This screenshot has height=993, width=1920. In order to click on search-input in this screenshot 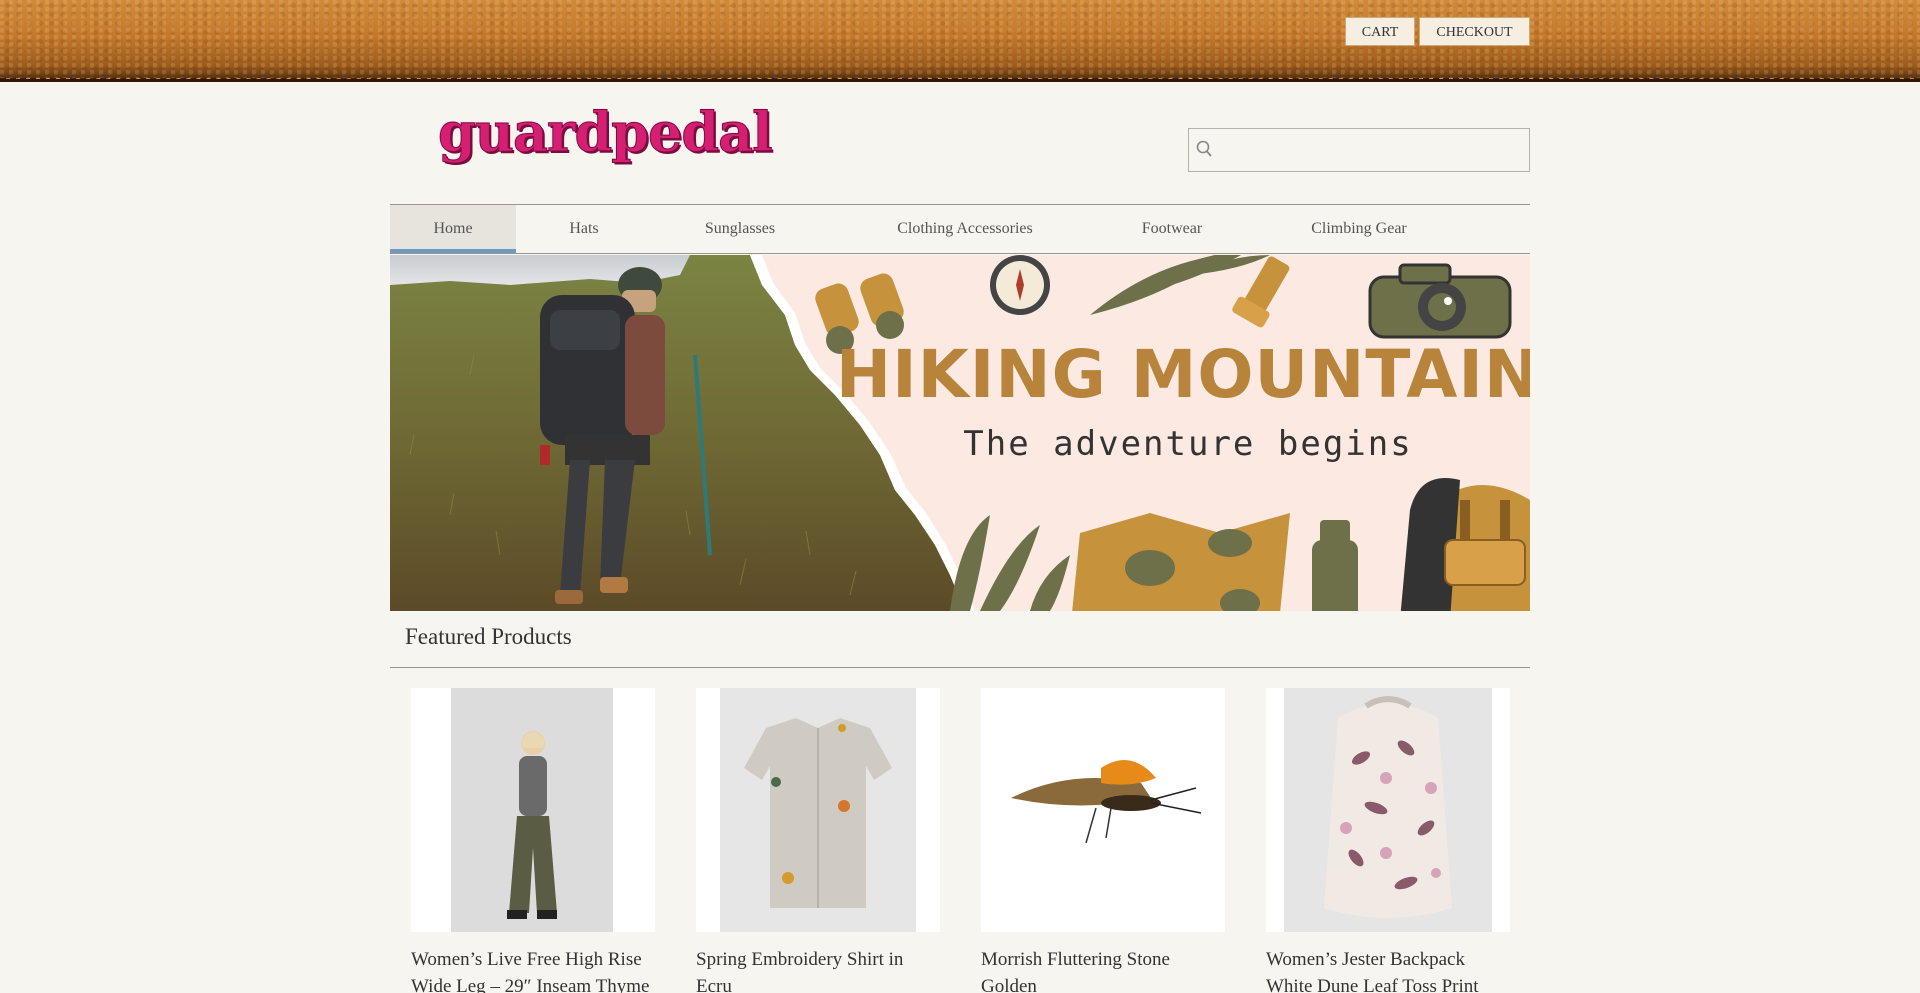, I will do `click(1370, 150)`.